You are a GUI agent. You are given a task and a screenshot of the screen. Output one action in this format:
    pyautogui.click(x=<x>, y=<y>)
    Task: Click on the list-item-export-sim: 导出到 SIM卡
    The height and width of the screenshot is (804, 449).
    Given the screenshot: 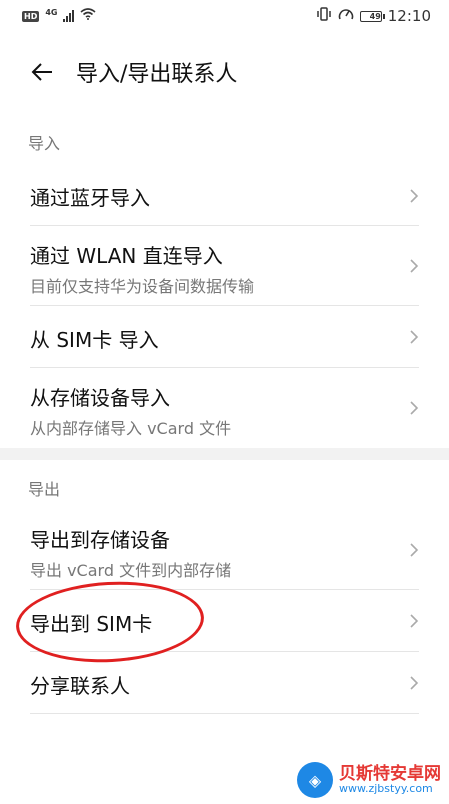 What is the action you would take?
    pyautogui.click(x=224, y=621)
    